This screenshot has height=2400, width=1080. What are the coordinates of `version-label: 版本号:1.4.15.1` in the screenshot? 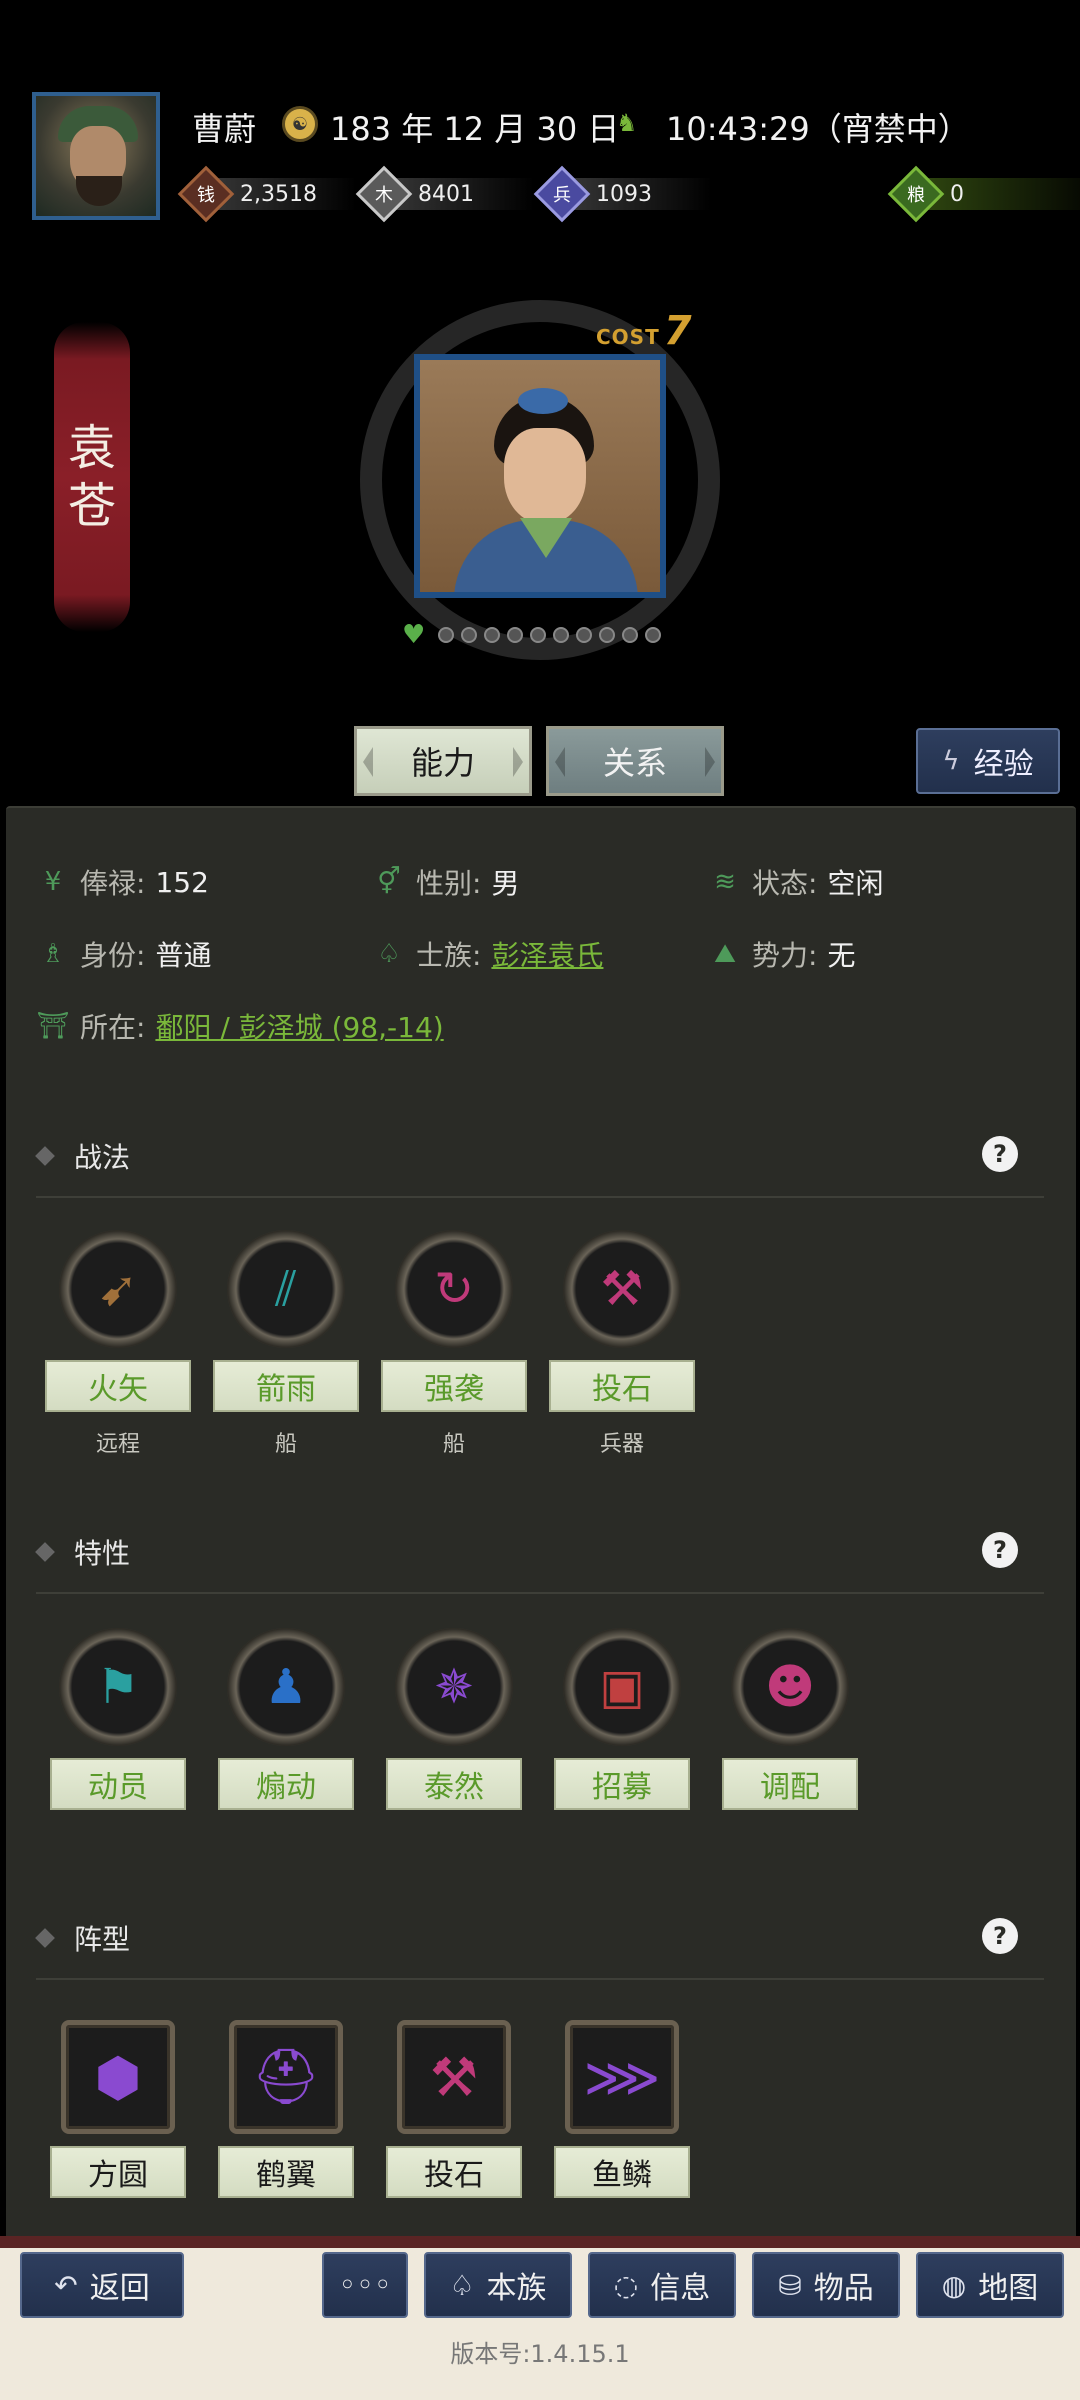 It's located at (540, 2354).